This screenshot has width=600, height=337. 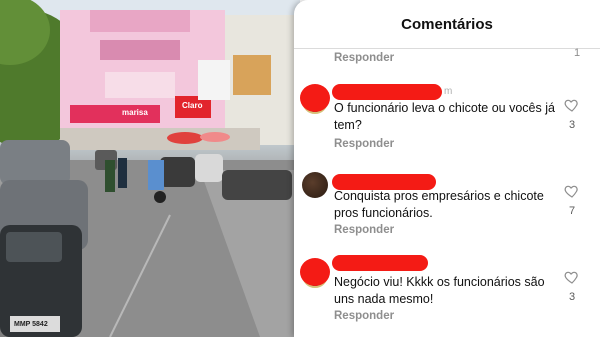 What do you see at coordinates (135, 112) in the screenshot?
I see `store-sign: marisa` at bounding box center [135, 112].